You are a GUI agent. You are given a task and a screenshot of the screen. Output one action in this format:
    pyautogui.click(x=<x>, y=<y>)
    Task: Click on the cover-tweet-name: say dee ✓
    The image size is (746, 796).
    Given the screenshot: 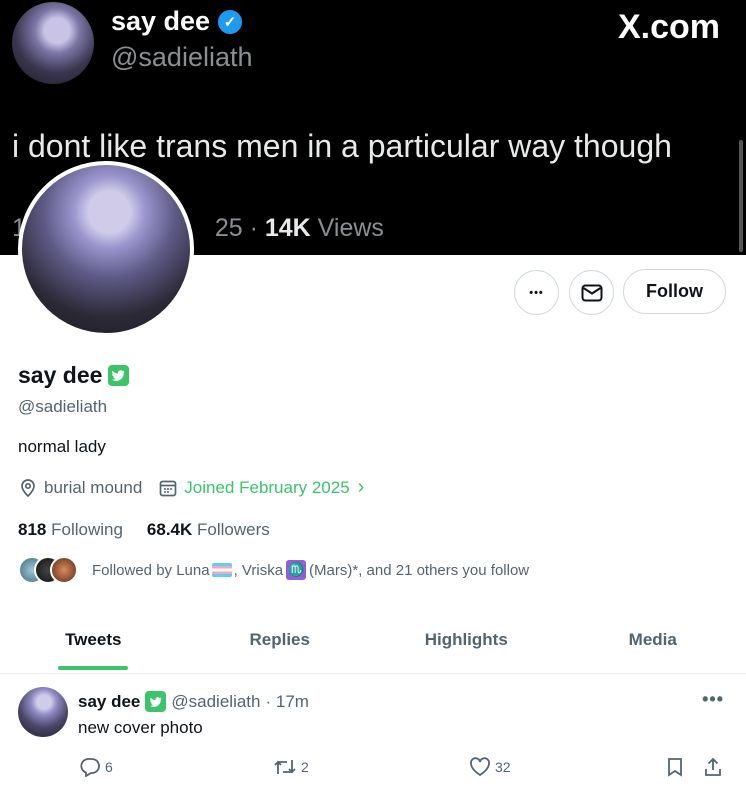 What is the action you would take?
    pyautogui.click(x=177, y=21)
    